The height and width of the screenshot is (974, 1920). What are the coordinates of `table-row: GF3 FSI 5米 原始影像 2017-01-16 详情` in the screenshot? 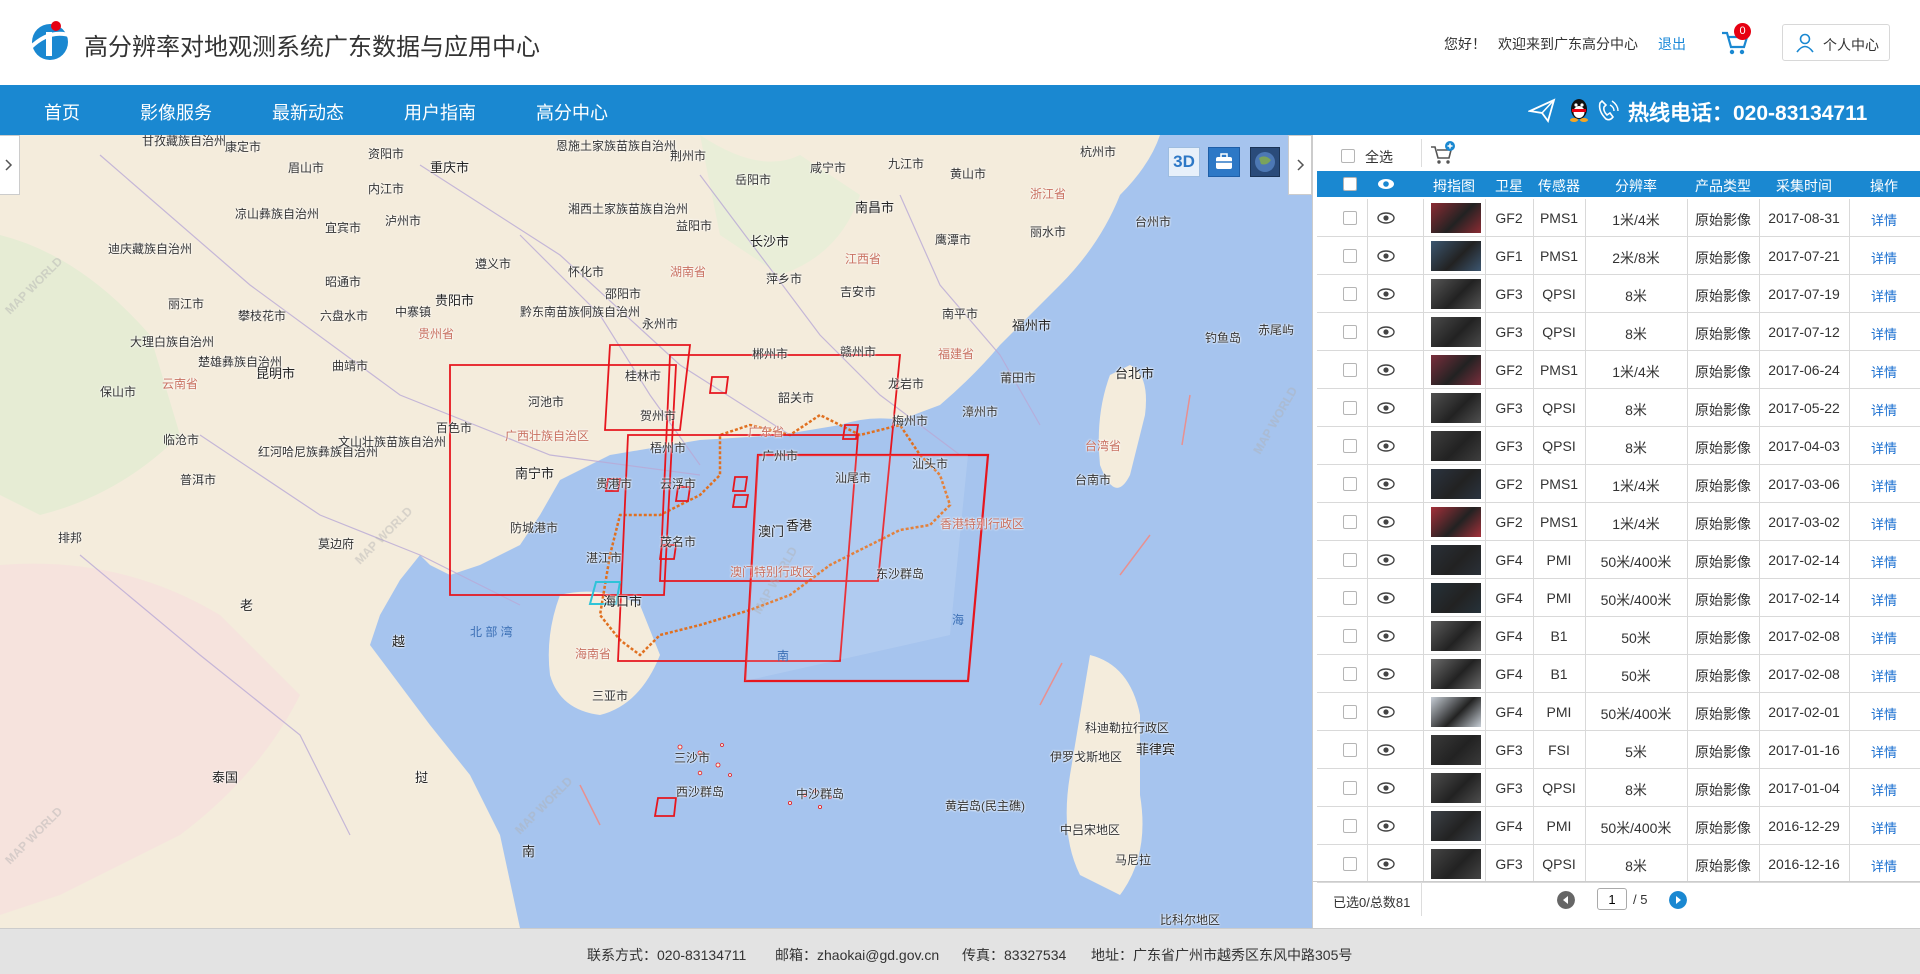 It's located at (1618, 750).